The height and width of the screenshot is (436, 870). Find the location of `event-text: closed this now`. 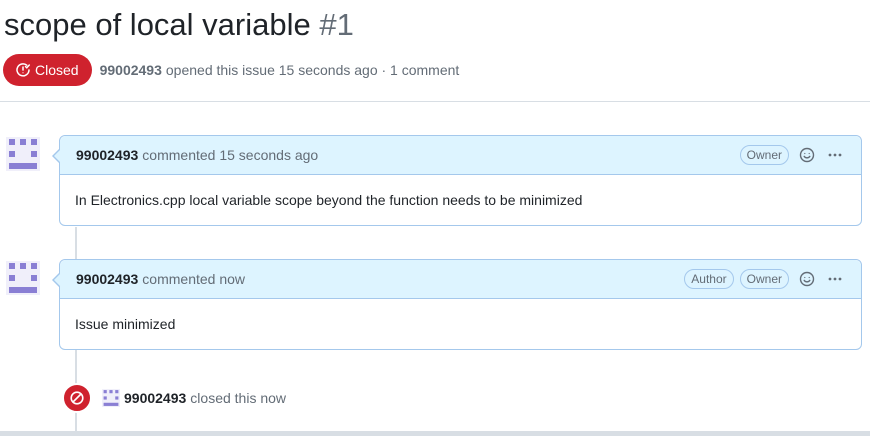

event-text: closed this now is located at coordinates (238, 398).